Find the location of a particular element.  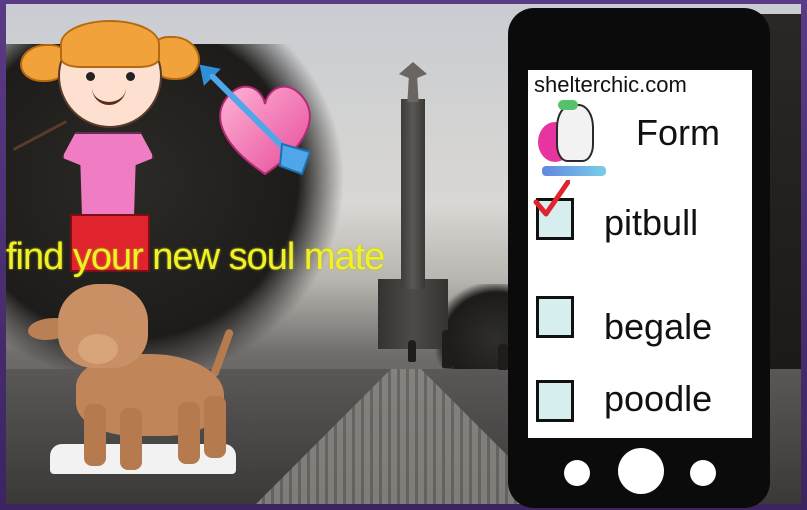

monument-base is located at coordinates (413, 314).